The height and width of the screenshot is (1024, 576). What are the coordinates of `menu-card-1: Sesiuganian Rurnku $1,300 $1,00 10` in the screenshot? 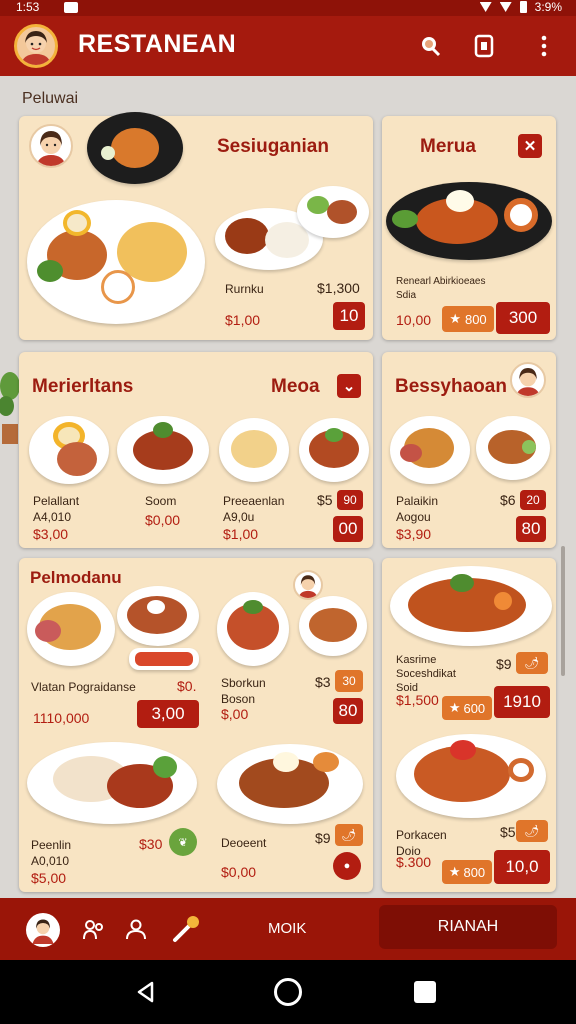 It's located at (196, 226).